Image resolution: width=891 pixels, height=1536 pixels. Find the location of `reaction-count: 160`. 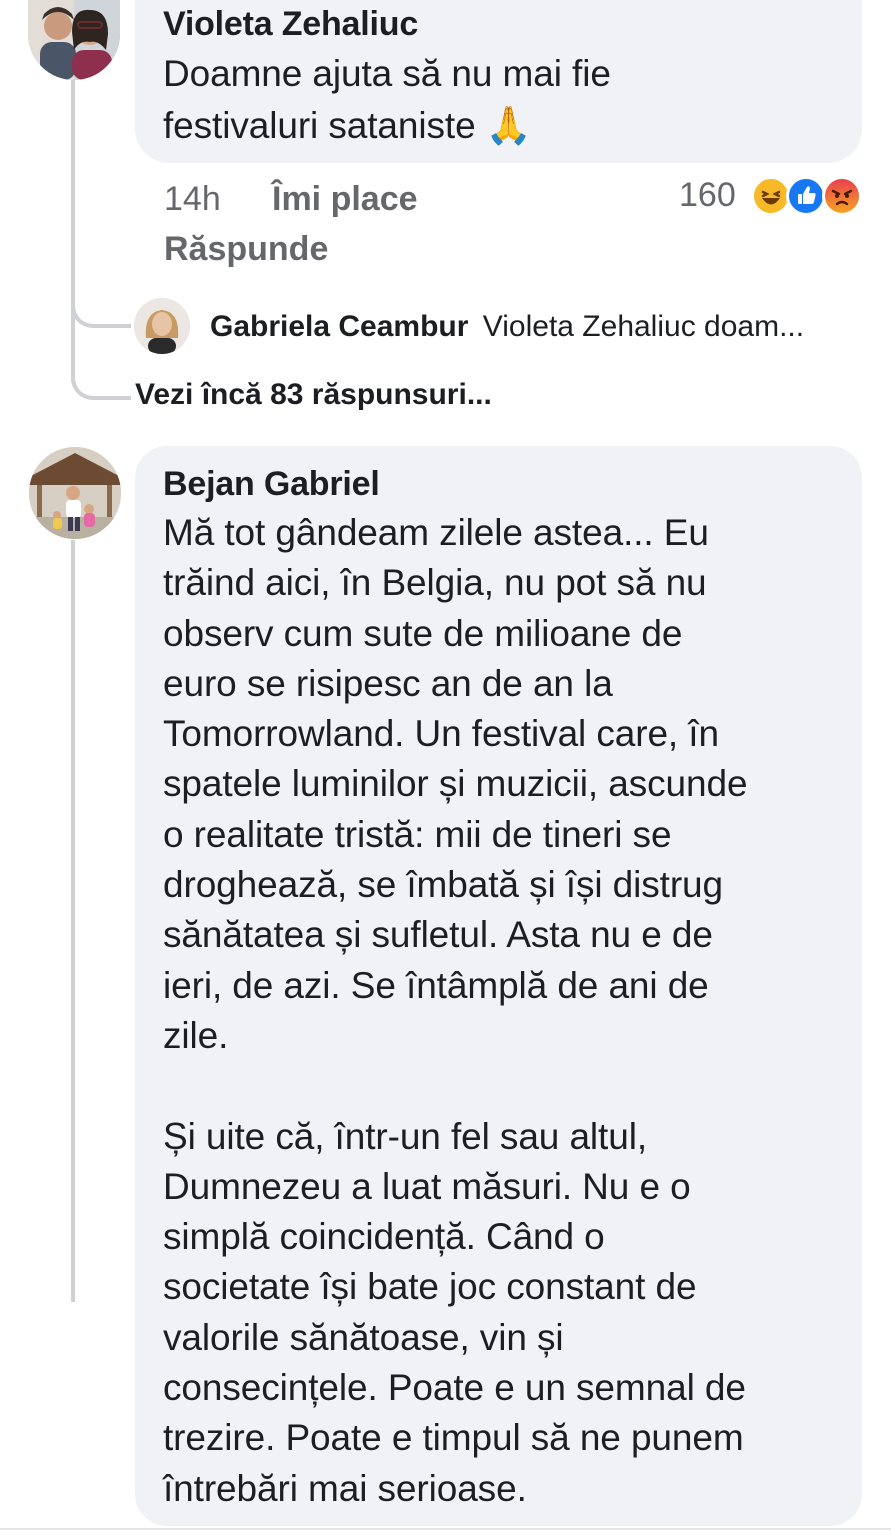

reaction-count: 160 is located at coordinates (707, 195).